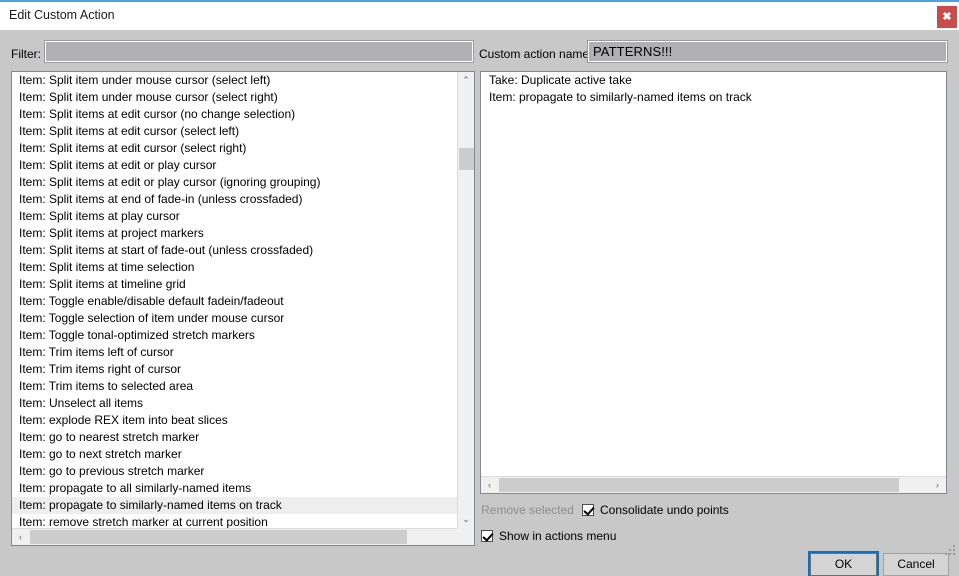 The height and width of the screenshot is (576, 959). What do you see at coordinates (235, 352) in the screenshot?
I see `action-list-item: Item: Trim items left of cursor` at bounding box center [235, 352].